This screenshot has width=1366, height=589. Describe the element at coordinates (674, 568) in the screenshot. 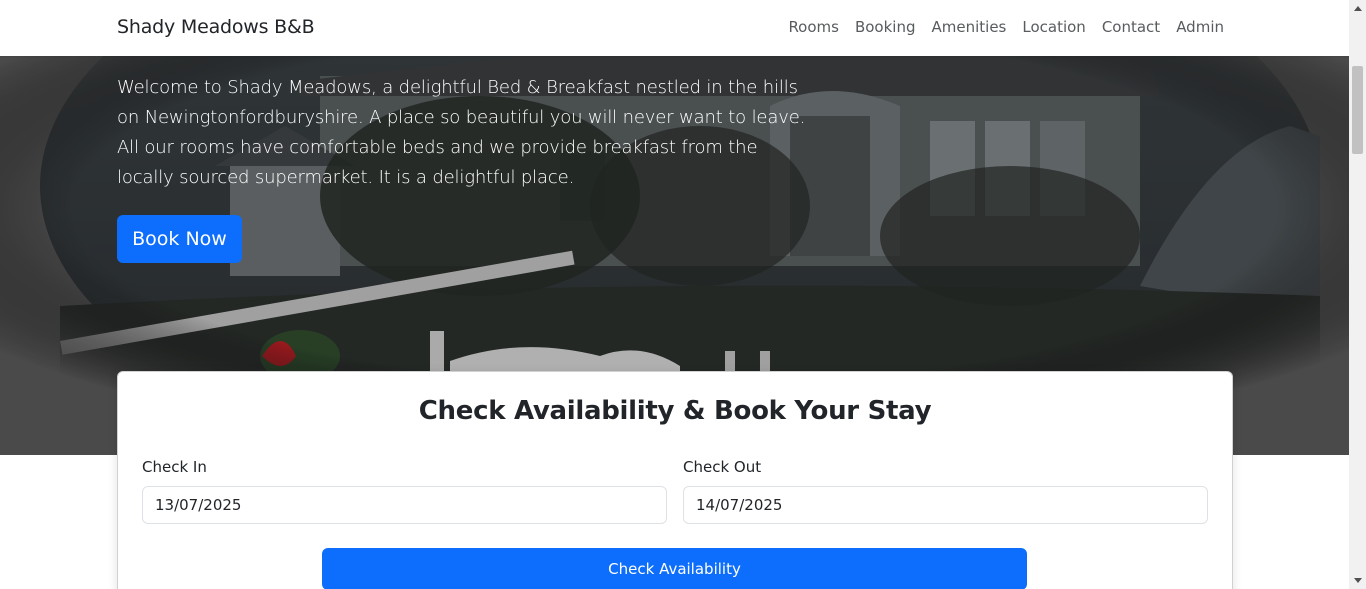

I see `check-availability-button: Check Availability` at that location.